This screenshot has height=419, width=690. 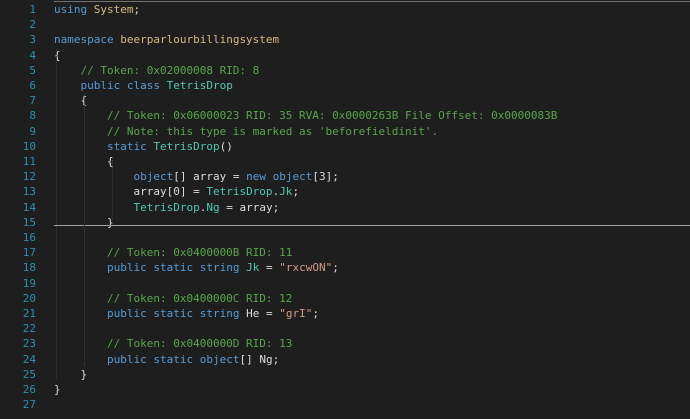 I want to click on line-number: 10, so click(x=29, y=146).